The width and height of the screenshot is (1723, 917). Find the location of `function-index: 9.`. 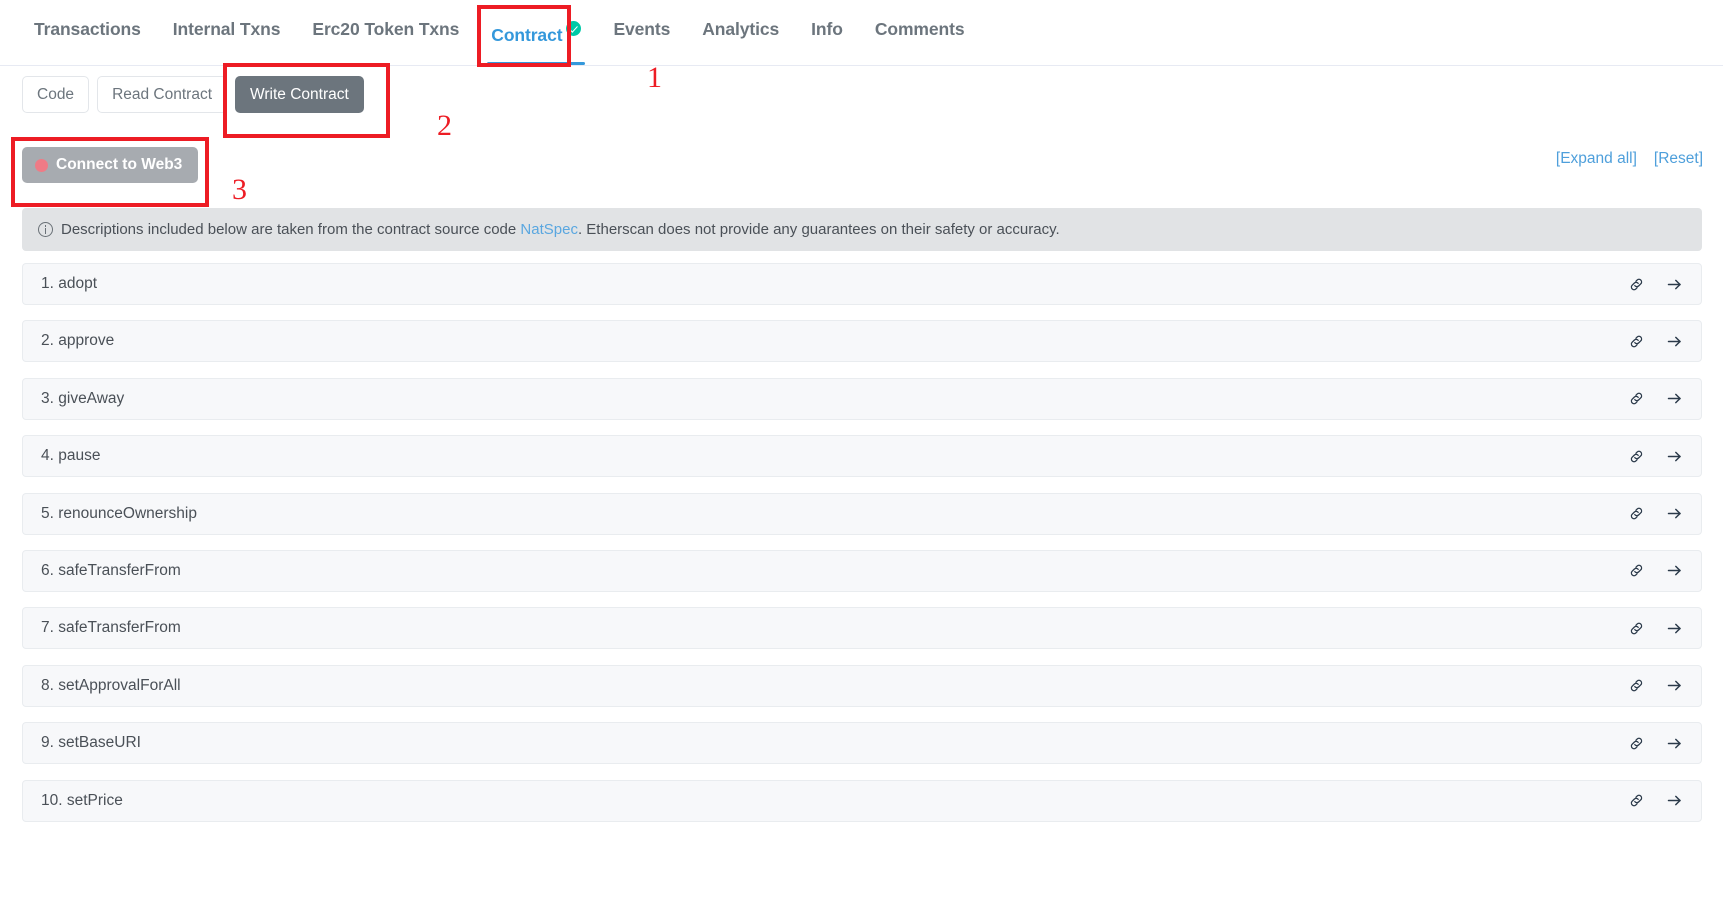

function-index: 9. is located at coordinates (47, 743).